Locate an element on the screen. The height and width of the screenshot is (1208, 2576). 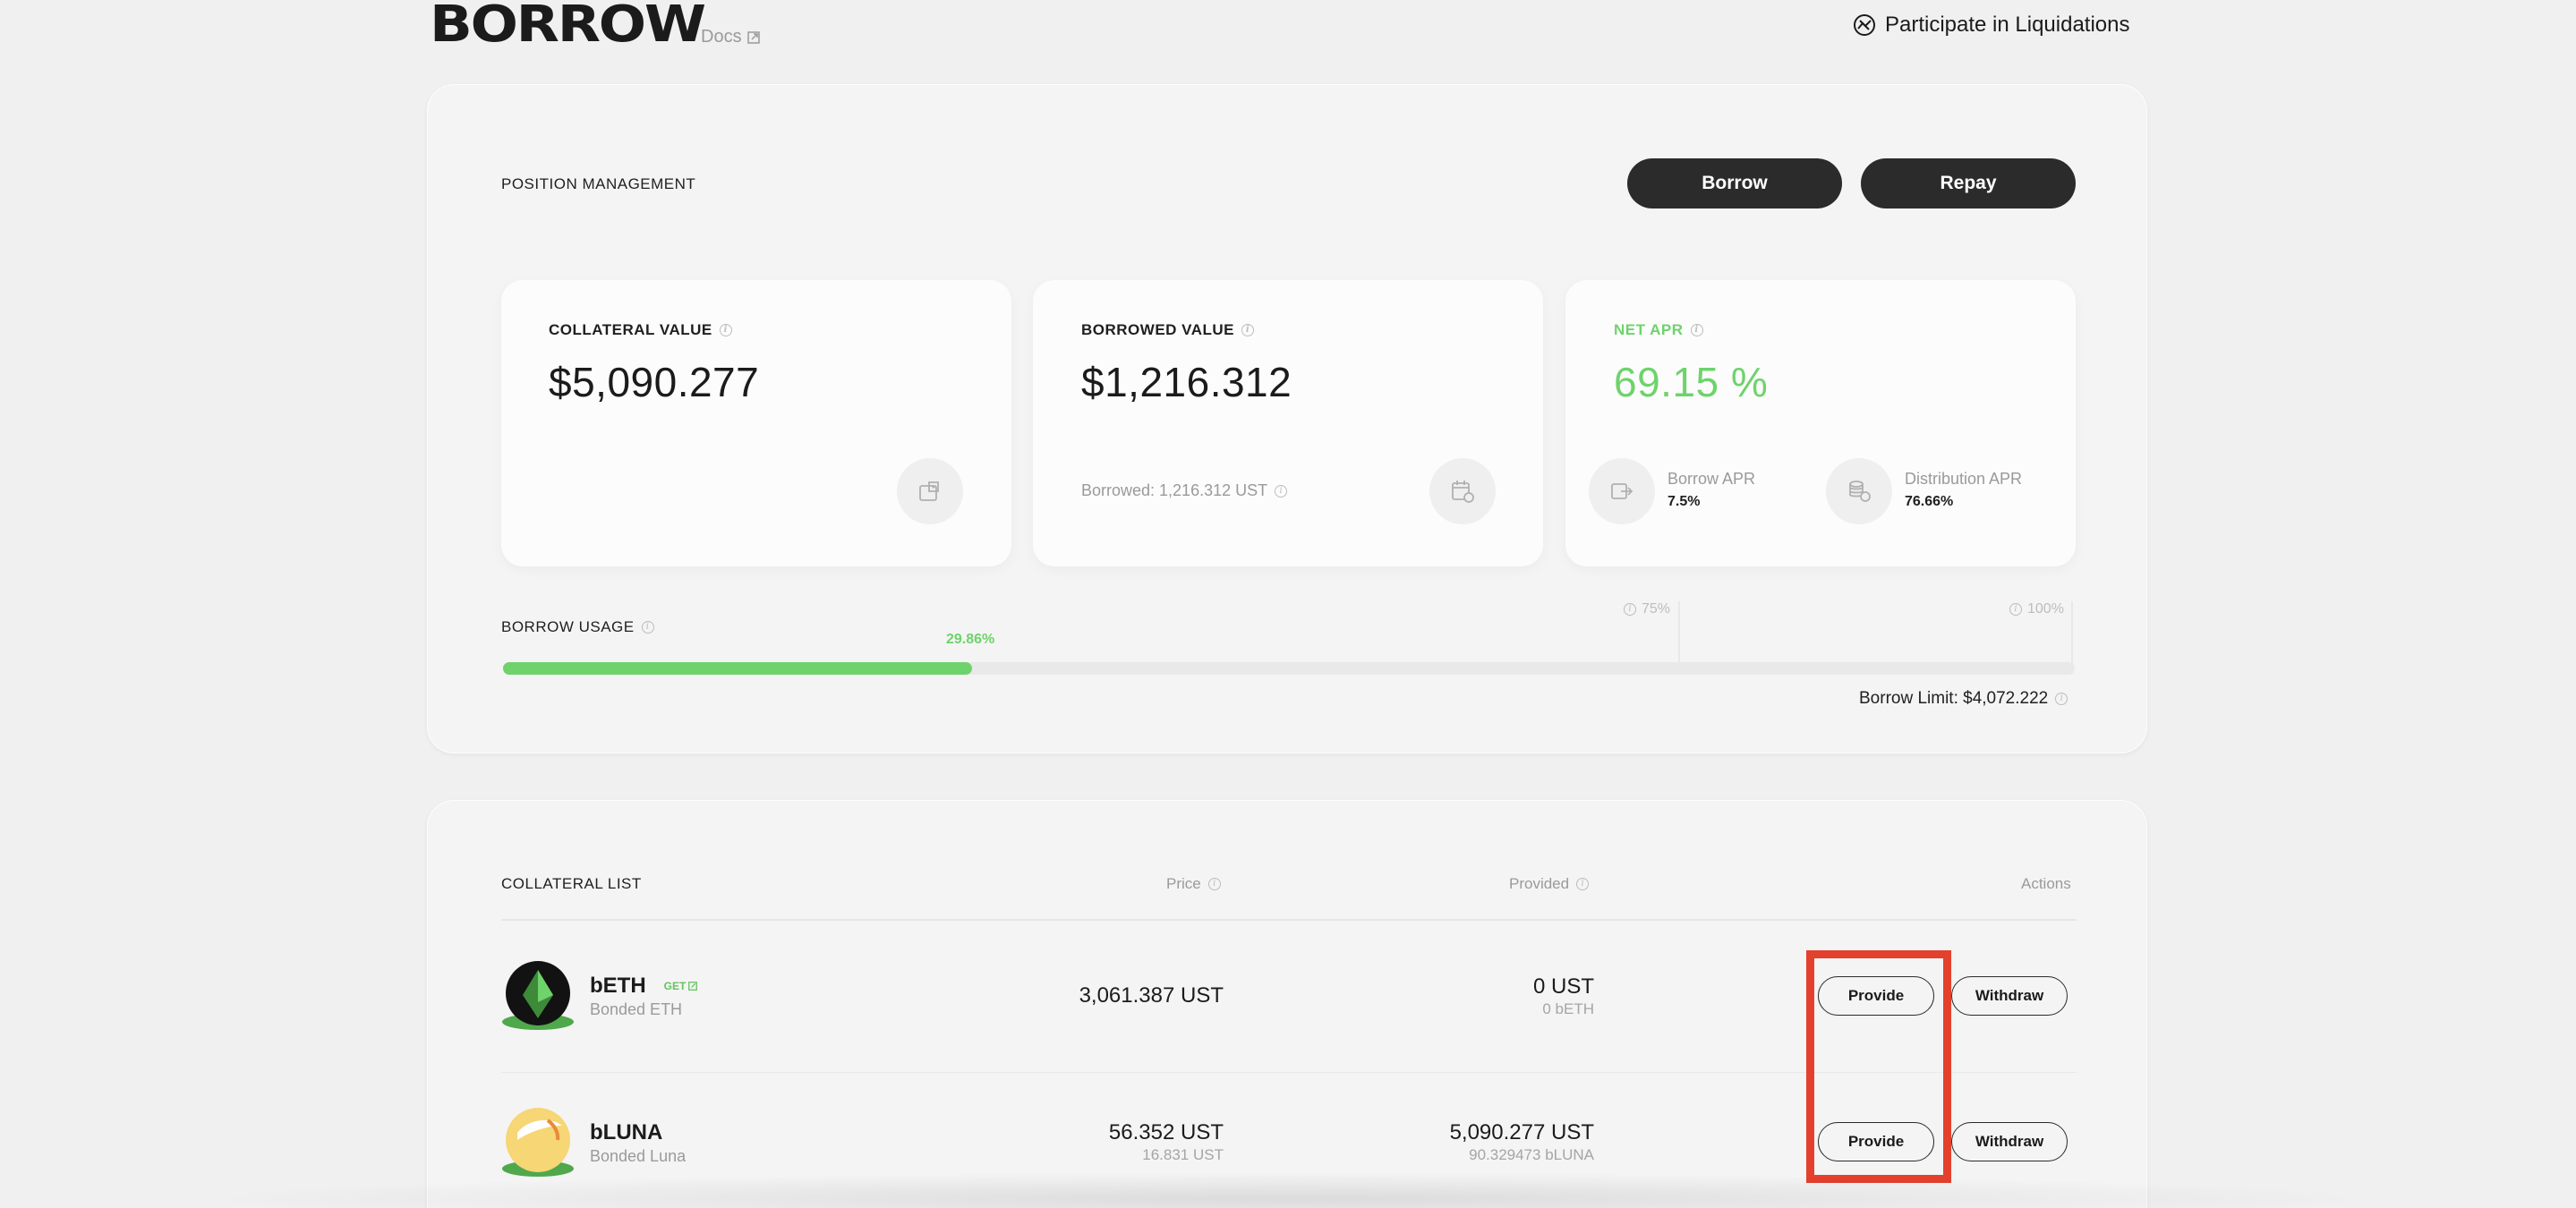
beth-subtitle: Bonded ETH is located at coordinates (636, 1009).